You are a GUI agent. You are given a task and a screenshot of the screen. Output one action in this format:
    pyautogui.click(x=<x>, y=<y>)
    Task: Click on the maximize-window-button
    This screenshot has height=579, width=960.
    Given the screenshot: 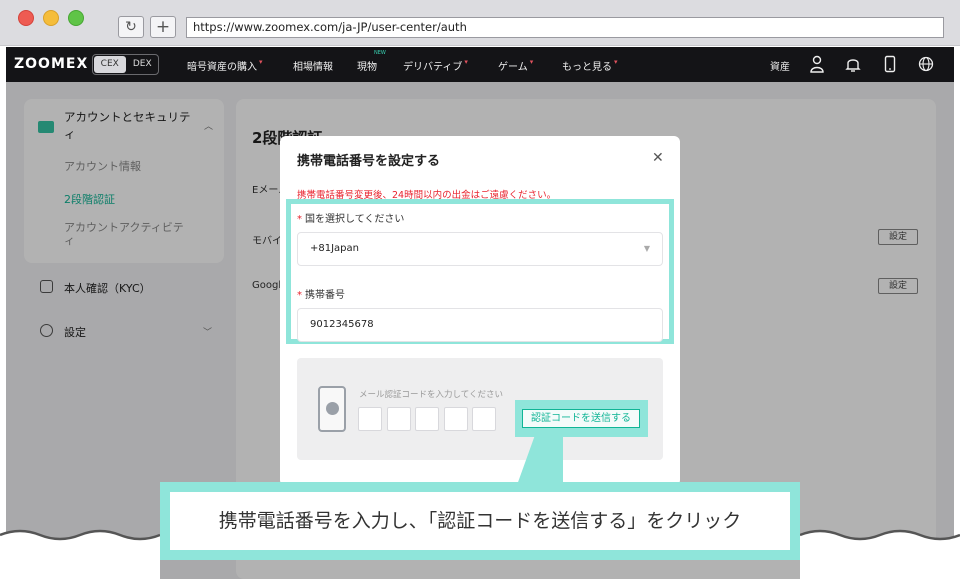 What is the action you would take?
    pyautogui.click(x=76, y=18)
    